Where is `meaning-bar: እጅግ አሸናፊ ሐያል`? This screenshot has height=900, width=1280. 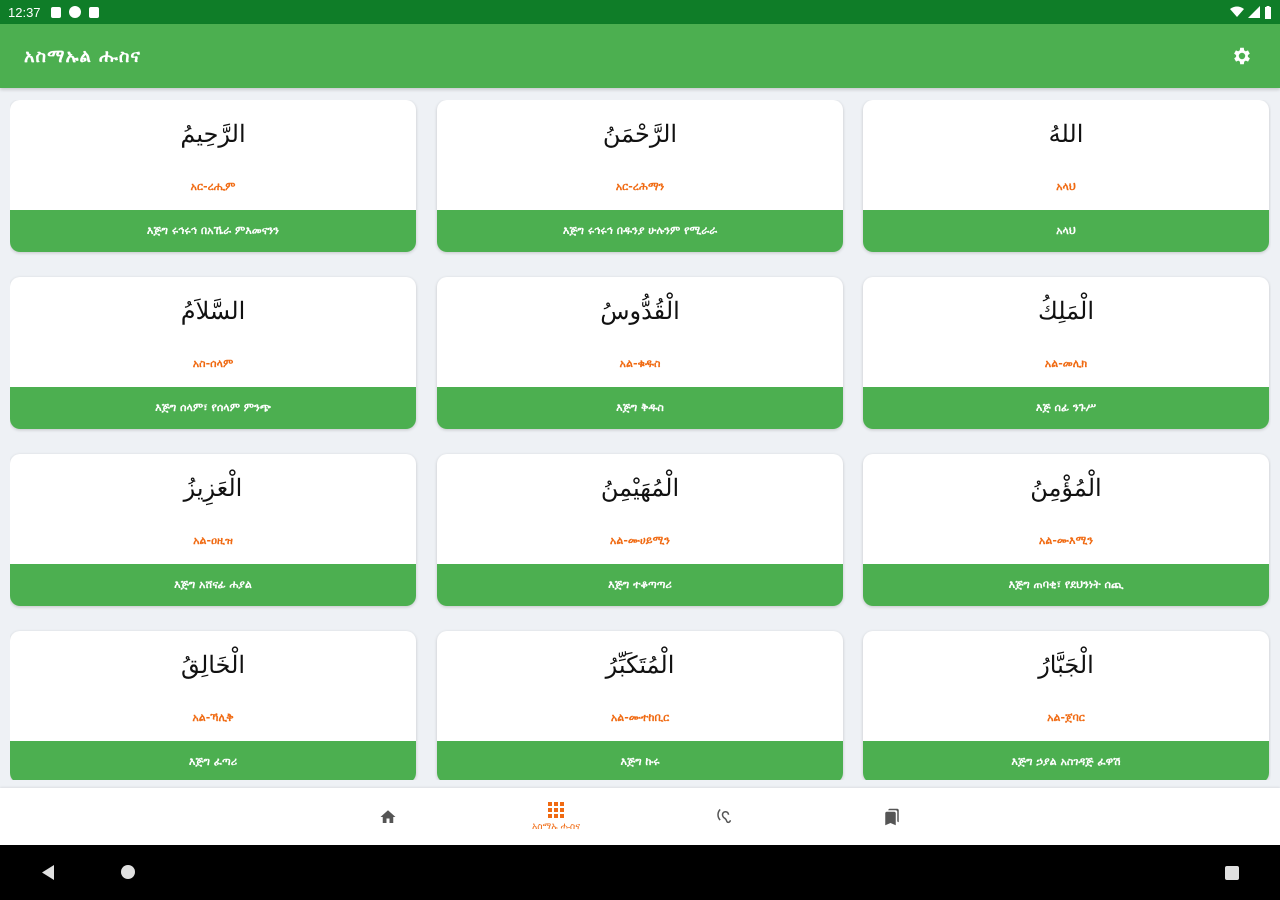
meaning-bar: እጅግ አሸናፊ ሐያል is located at coordinates (213, 585).